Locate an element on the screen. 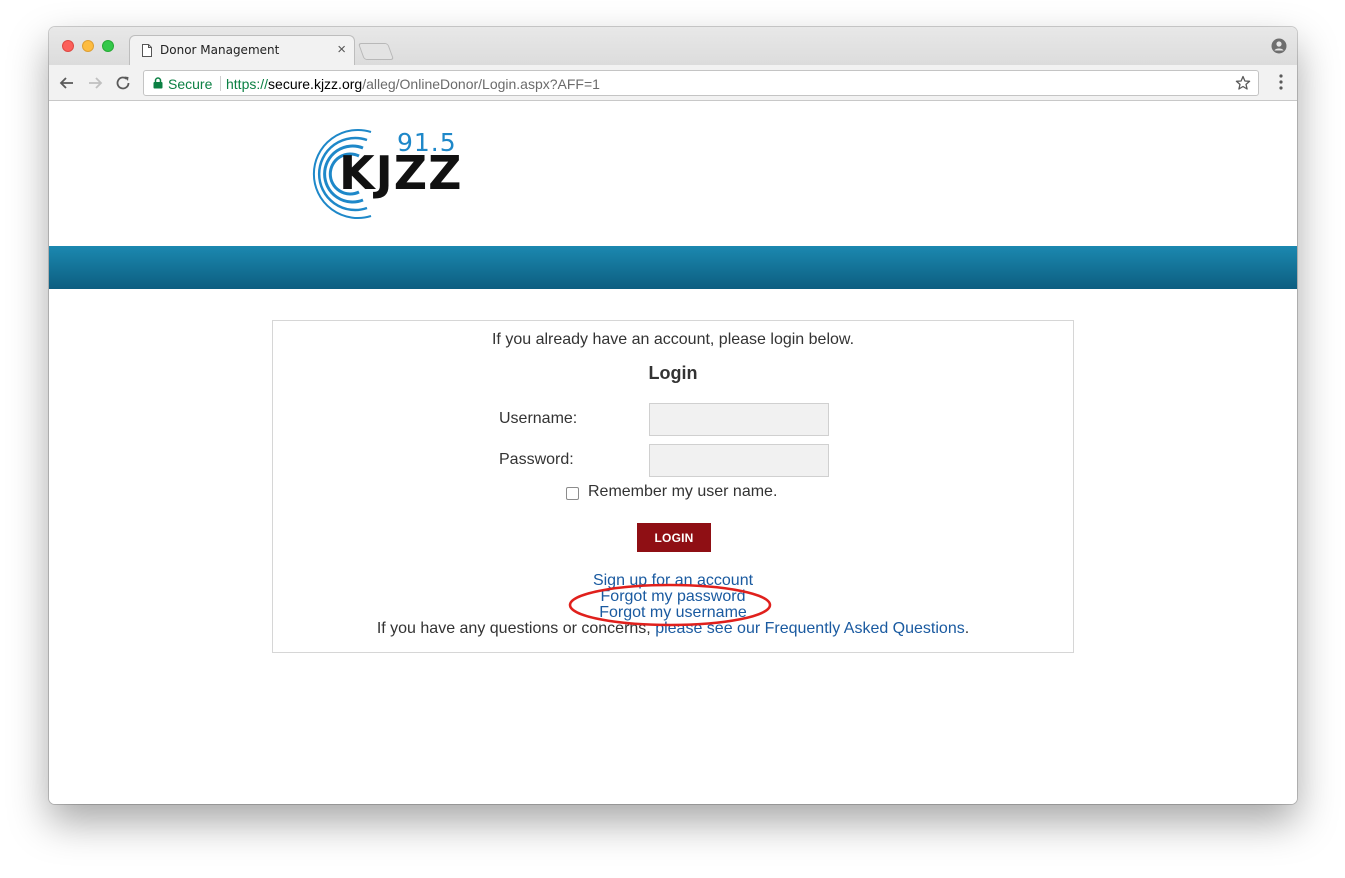 The height and width of the screenshot is (878, 1345). browser-menu-icon is located at coordinates (1281, 82).